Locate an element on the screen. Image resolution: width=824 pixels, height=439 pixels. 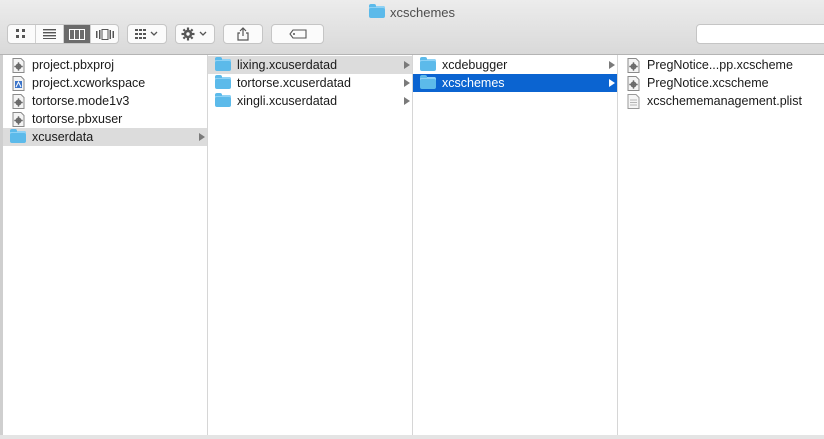
file-list-item: tortorse.xcuserdatad is located at coordinates (310, 83).